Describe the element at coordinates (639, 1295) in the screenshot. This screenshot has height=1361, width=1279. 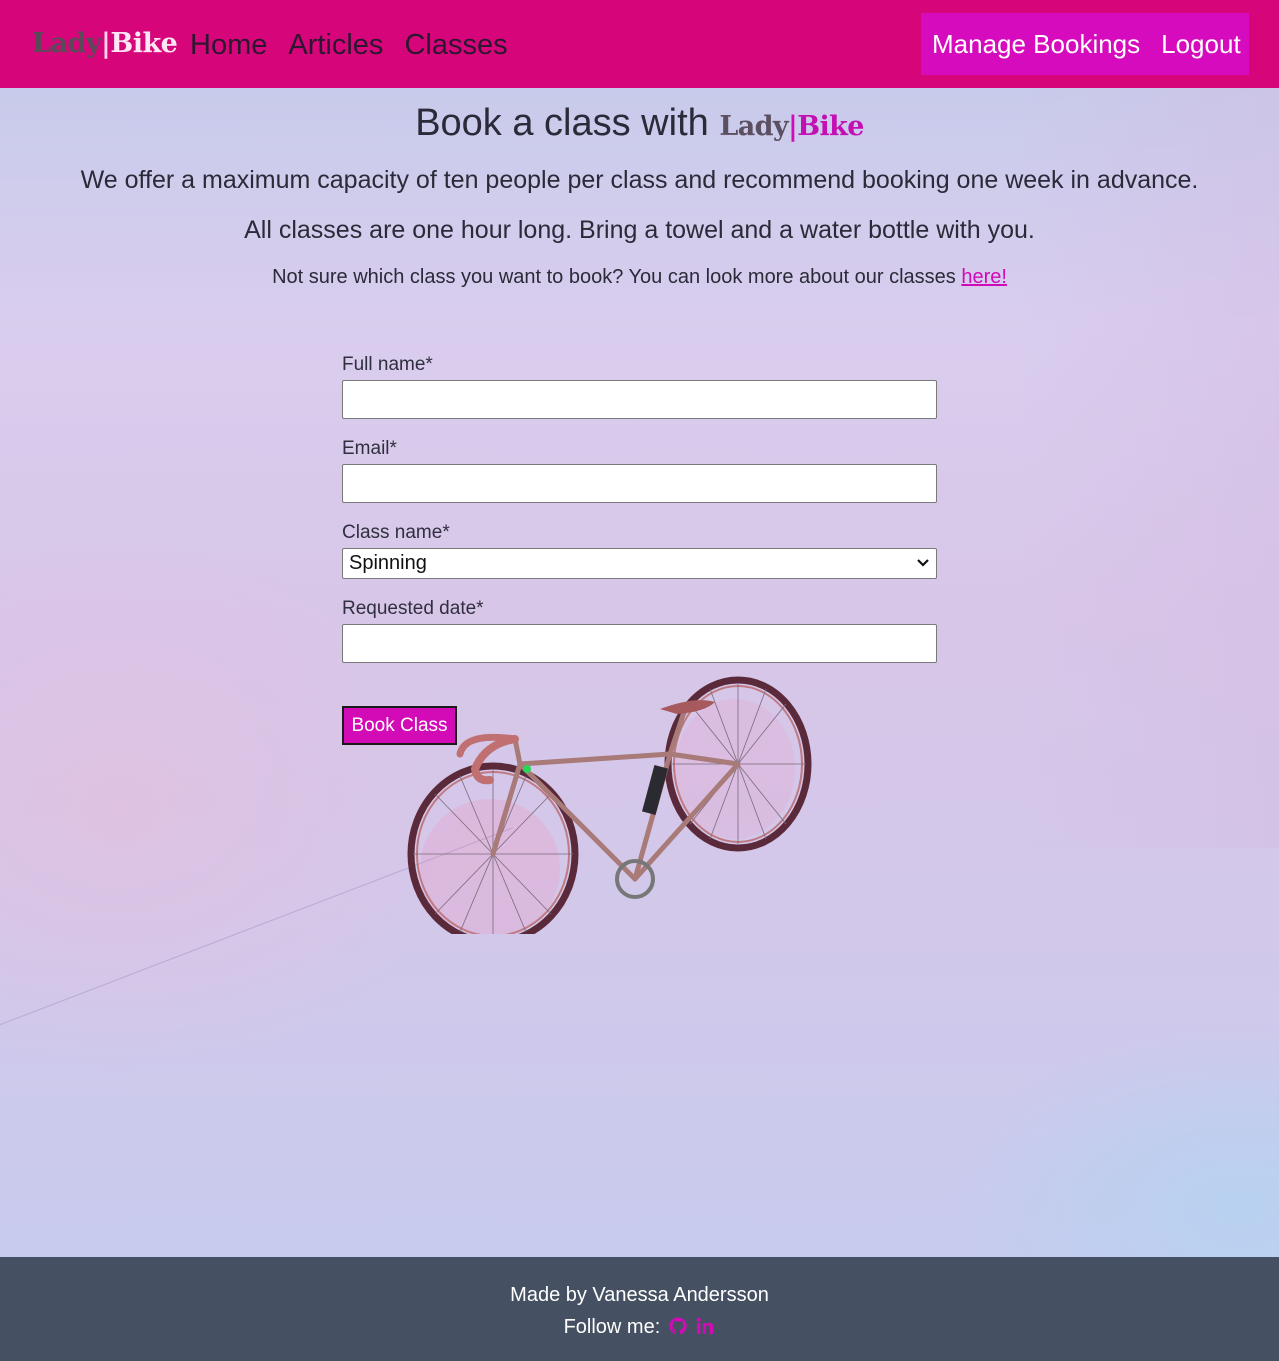
I see `footer-made-by: Made by Vanessa Andersson` at that location.